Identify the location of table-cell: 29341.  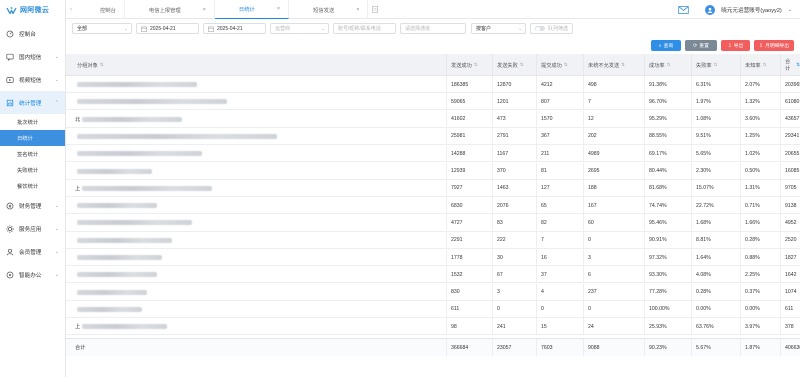
(790, 136).